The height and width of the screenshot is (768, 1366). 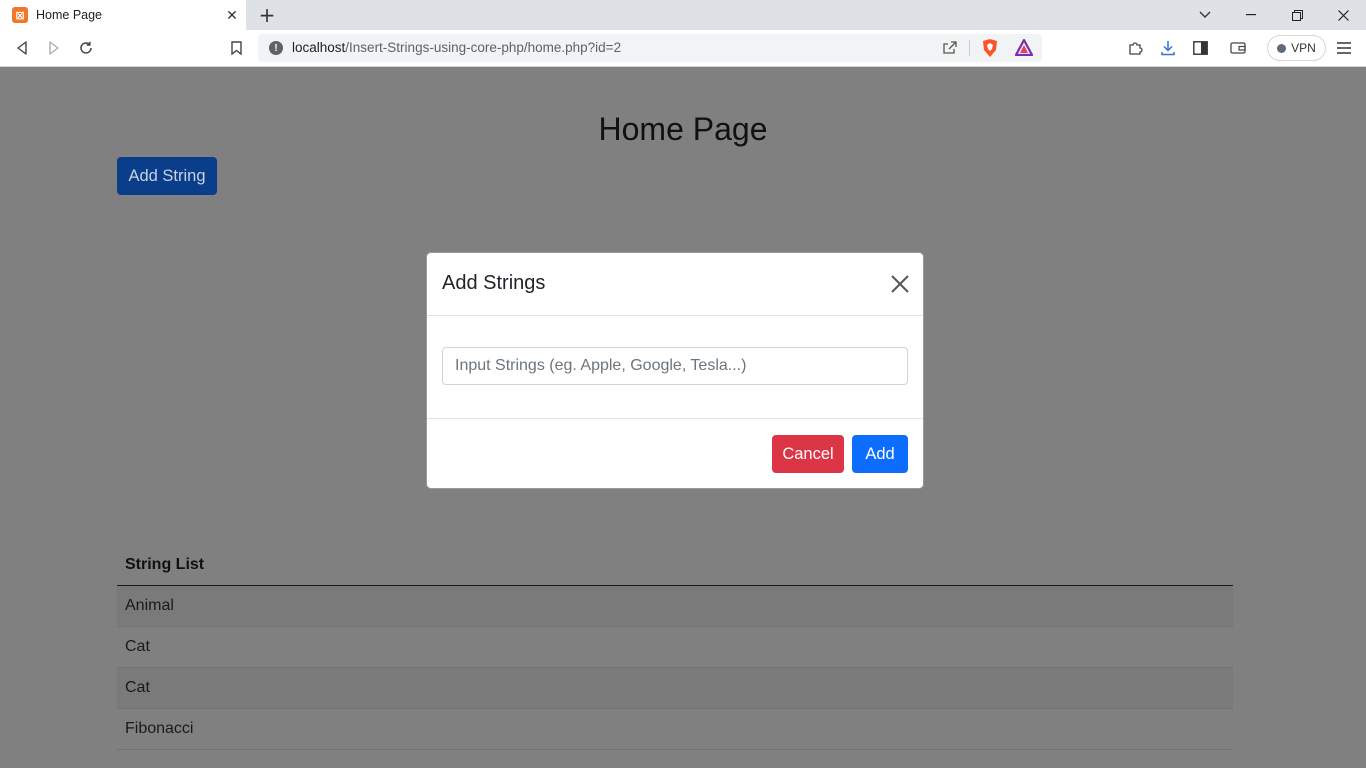 I want to click on add-string-button: Add String, so click(x=167, y=176).